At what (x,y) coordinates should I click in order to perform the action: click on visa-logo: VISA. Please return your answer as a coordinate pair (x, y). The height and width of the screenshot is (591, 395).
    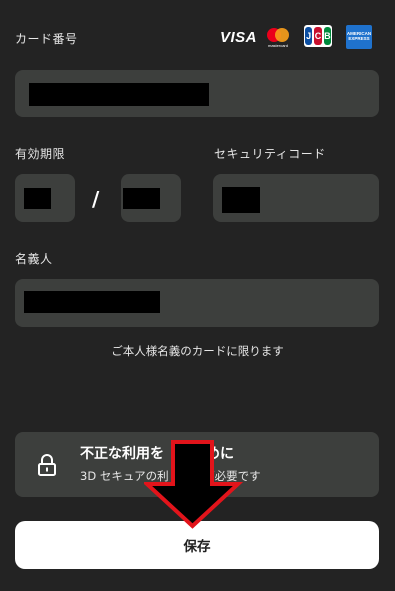
    Looking at the image, I should click on (239, 37).